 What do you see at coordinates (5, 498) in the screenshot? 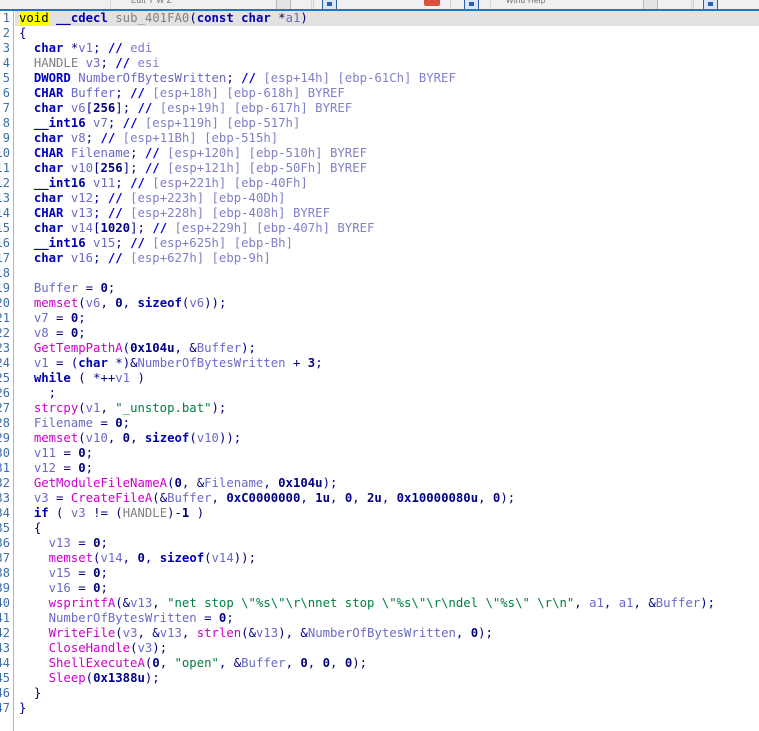
I see `line-number: 33` at bounding box center [5, 498].